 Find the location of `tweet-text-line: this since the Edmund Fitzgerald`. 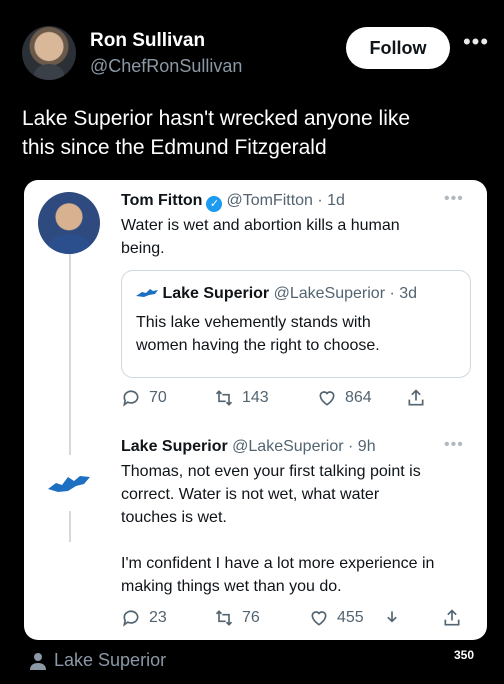

tweet-text-line: this since the Edmund Fitzgerald is located at coordinates (174, 147).